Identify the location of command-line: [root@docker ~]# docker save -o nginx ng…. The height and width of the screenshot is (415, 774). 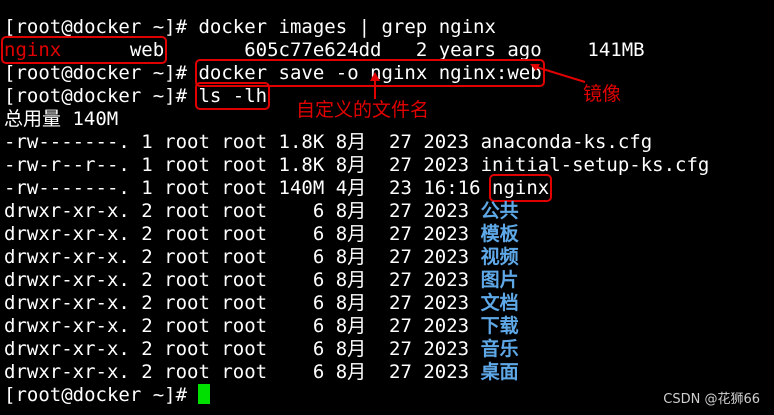
(389, 73).